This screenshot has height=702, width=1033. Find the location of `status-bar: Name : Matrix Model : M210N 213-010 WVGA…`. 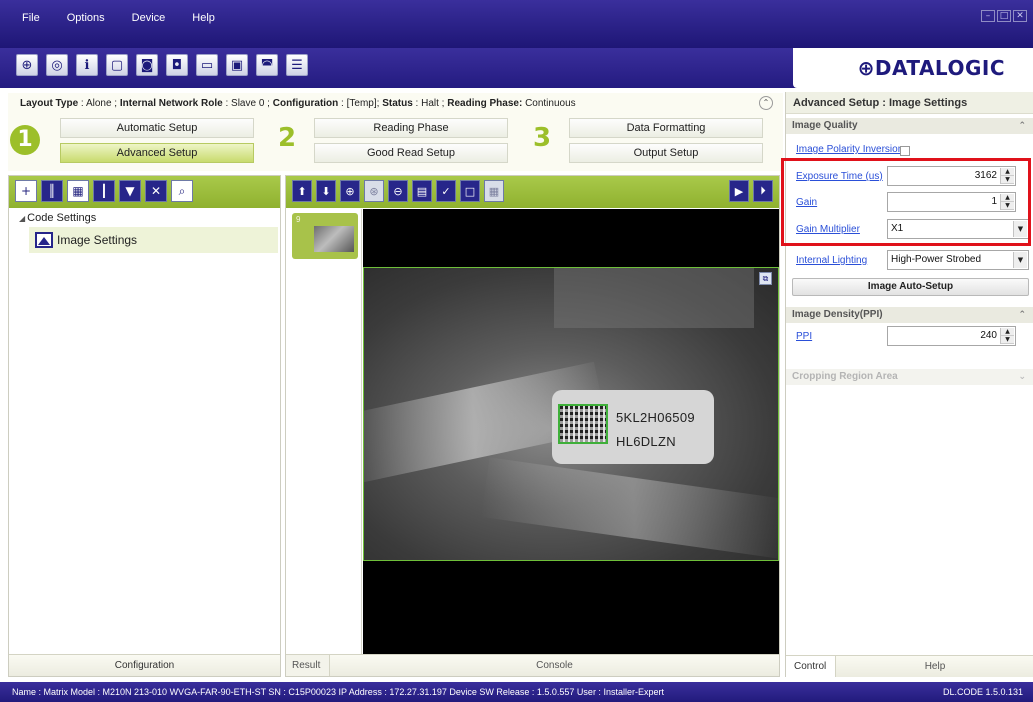

status-bar: Name : Matrix Model : M210N 213-010 WVGA… is located at coordinates (516, 692).